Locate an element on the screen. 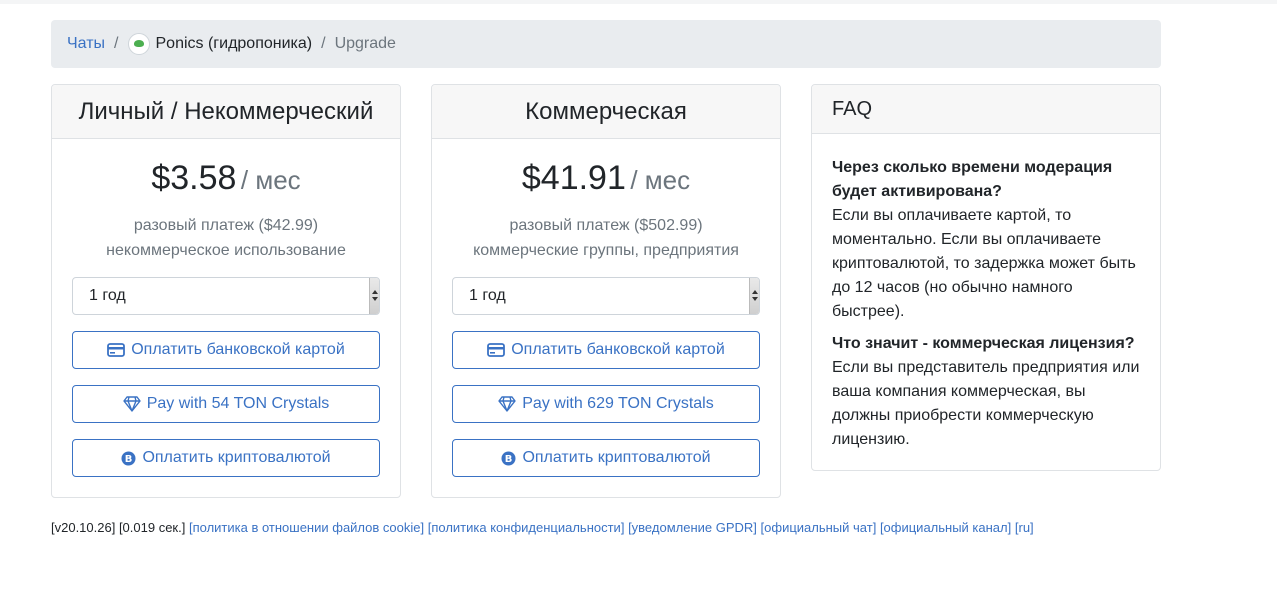 The image size is (1277, 610). top-strip is located at coordinates (638, 2).